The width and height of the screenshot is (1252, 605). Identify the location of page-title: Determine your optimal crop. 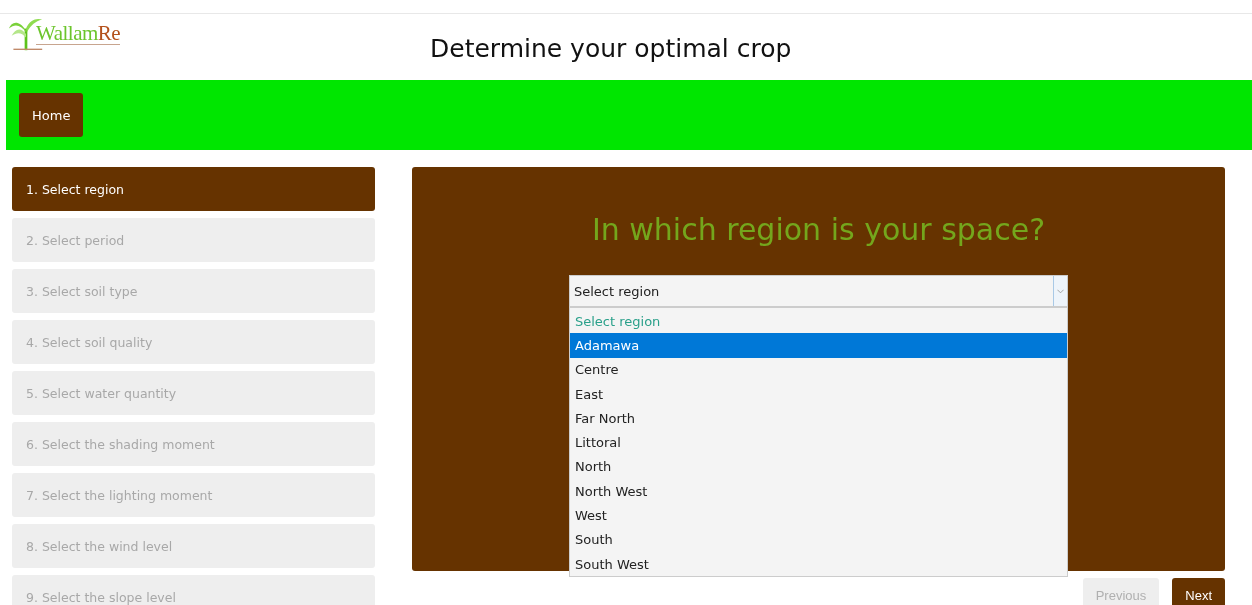
(611, 48).